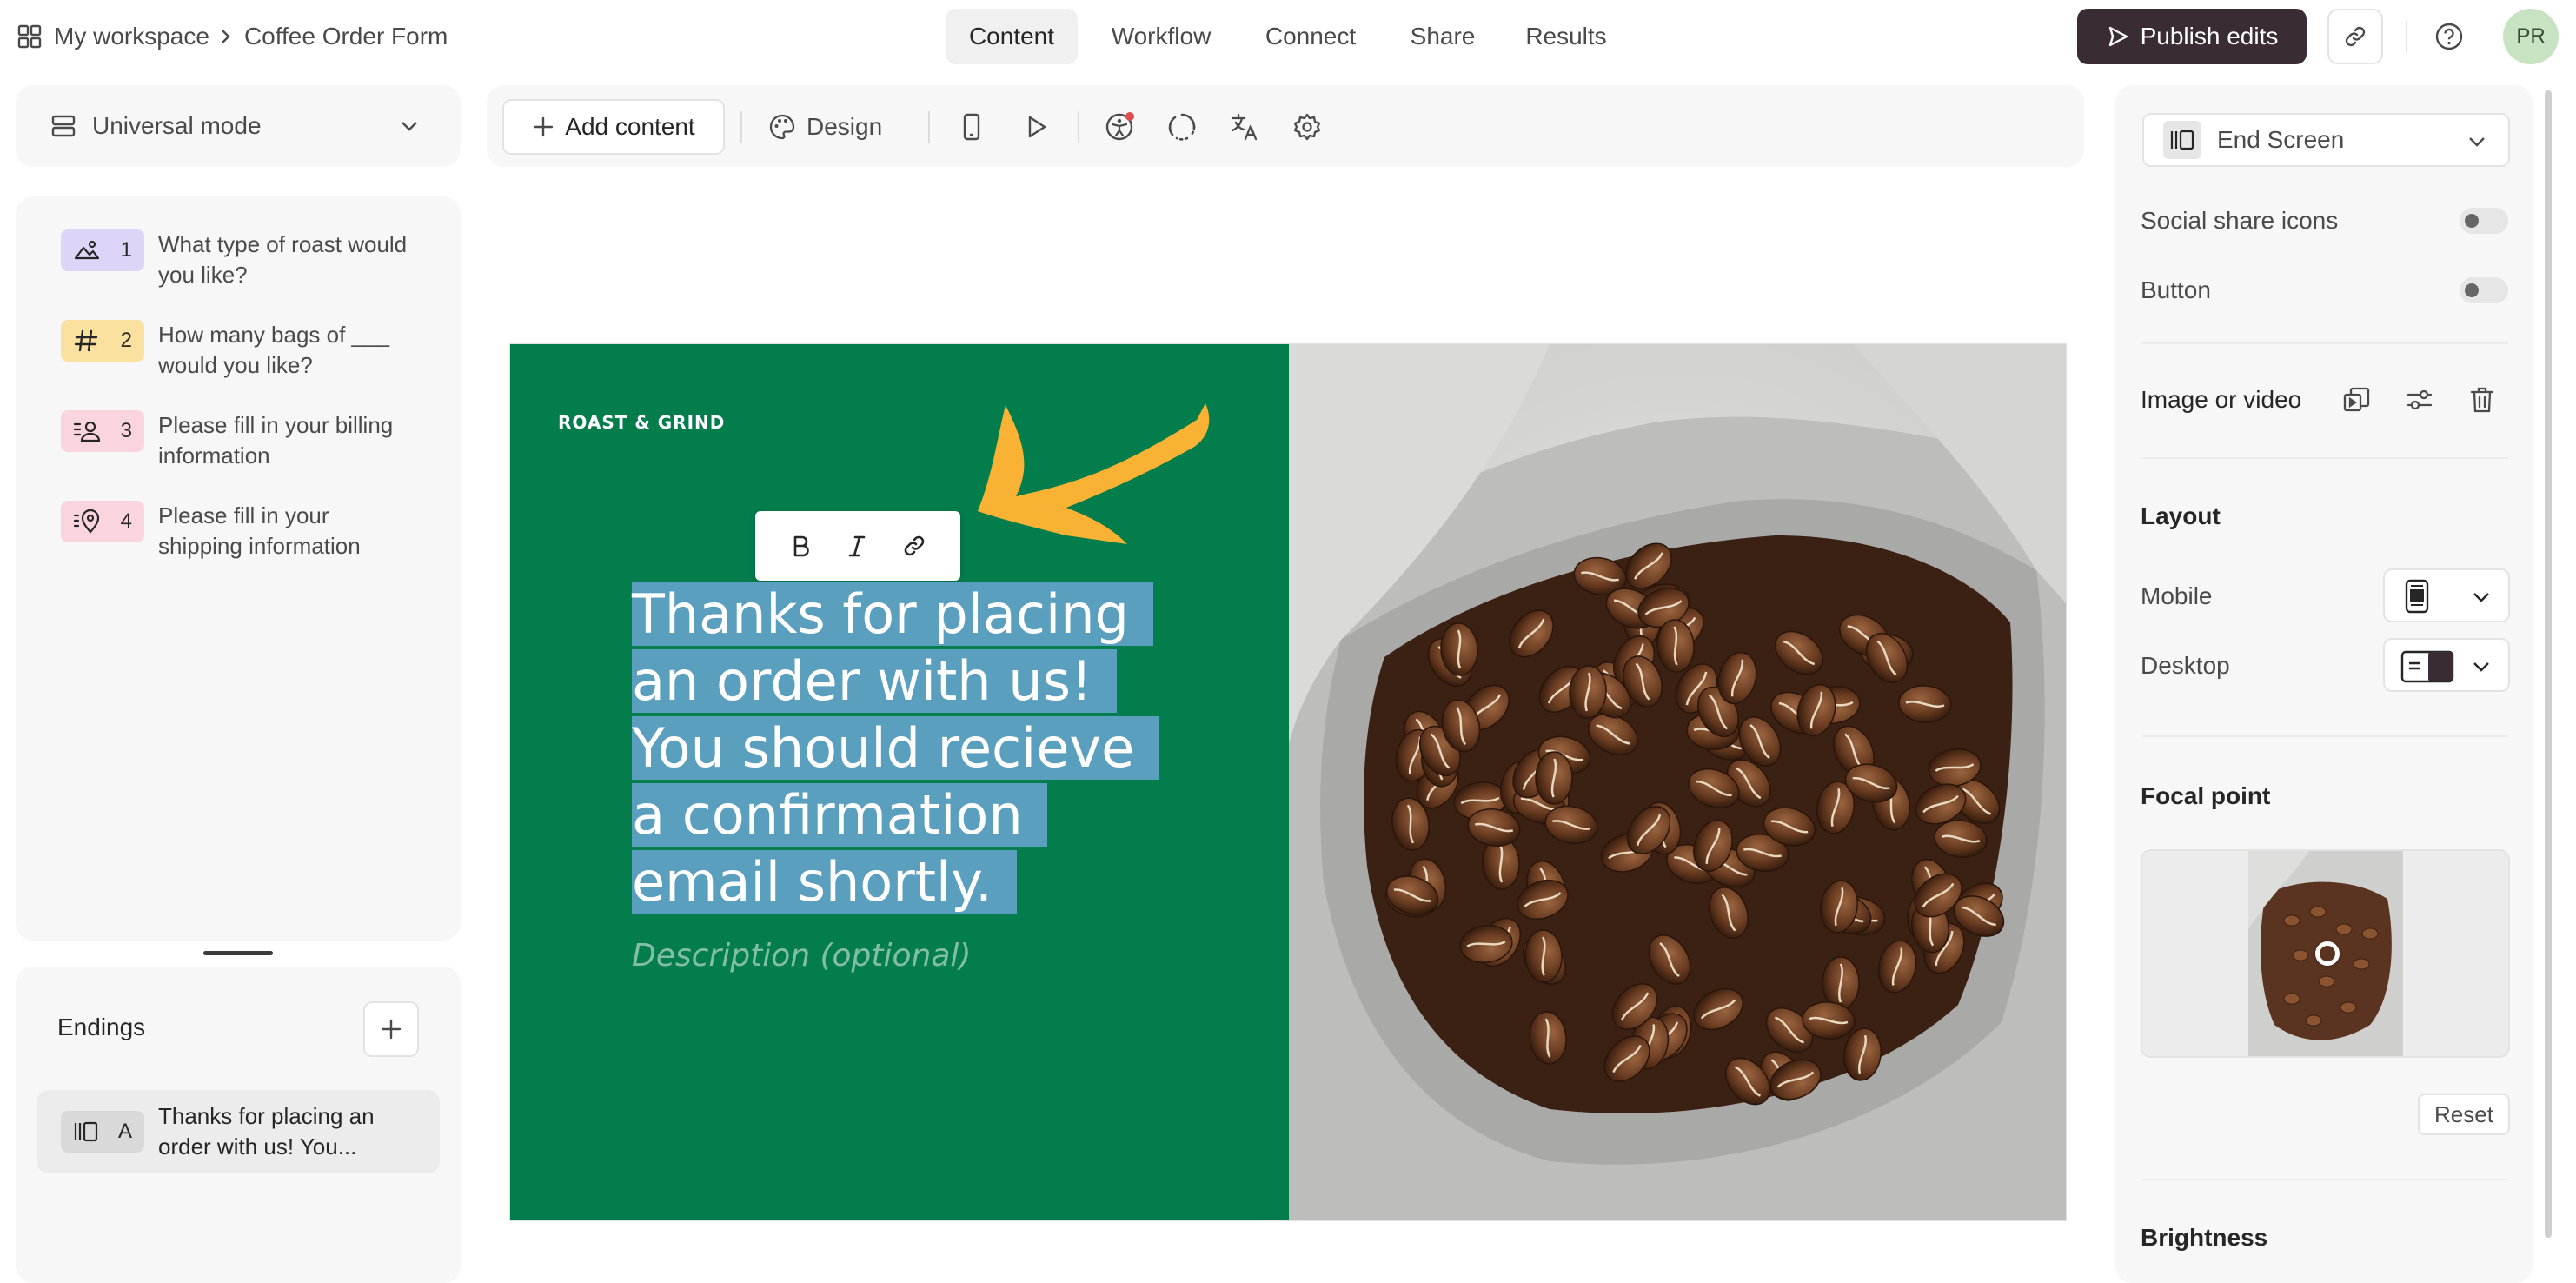 Image resolution: width=2576 pixels, height=1283 pixels. I want to click on question-item-1: 1 What type of roast would you like?, so click(234, 259).